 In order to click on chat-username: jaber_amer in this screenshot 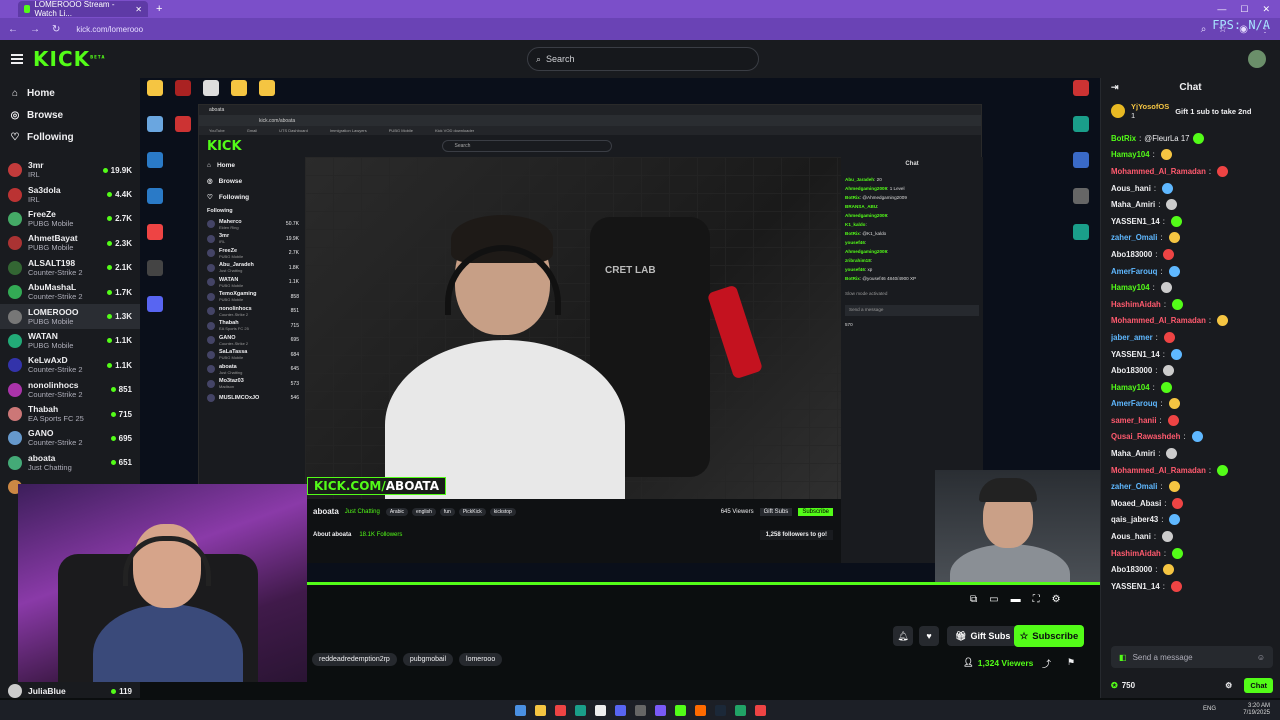, I will do `click(1132, 337)`.